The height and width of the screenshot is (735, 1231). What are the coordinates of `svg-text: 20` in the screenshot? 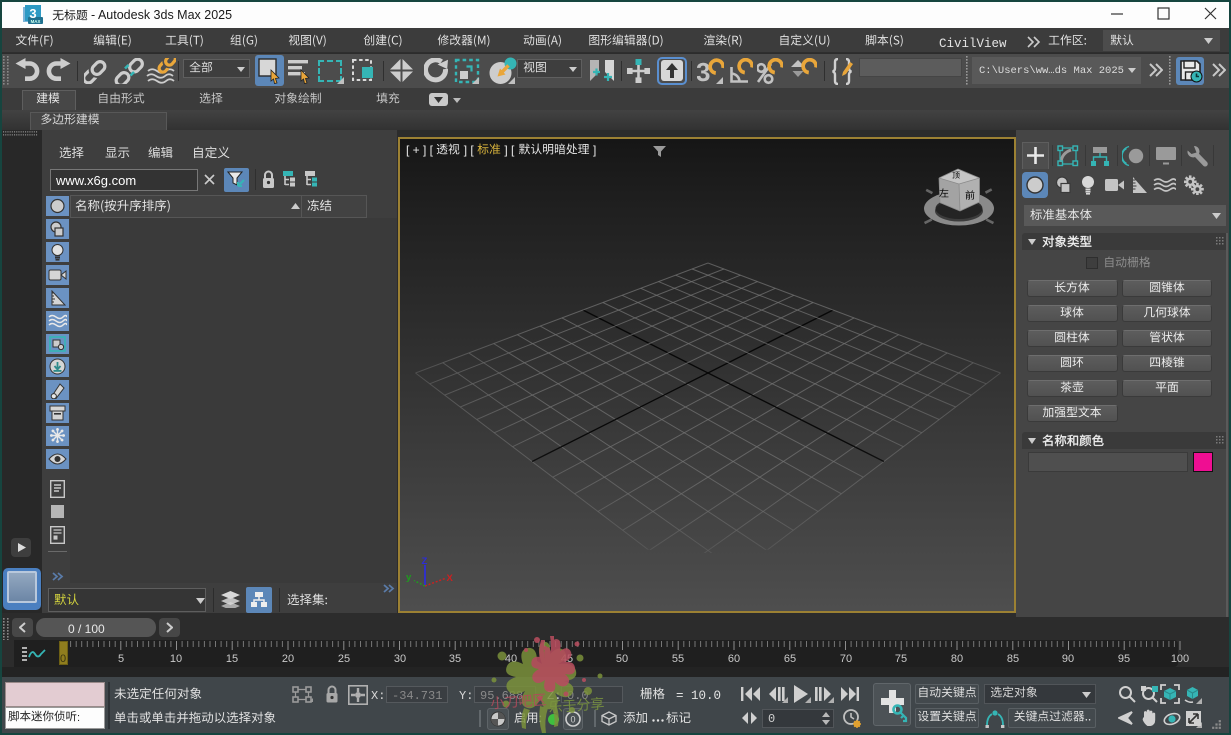 It's located at (288, 659).